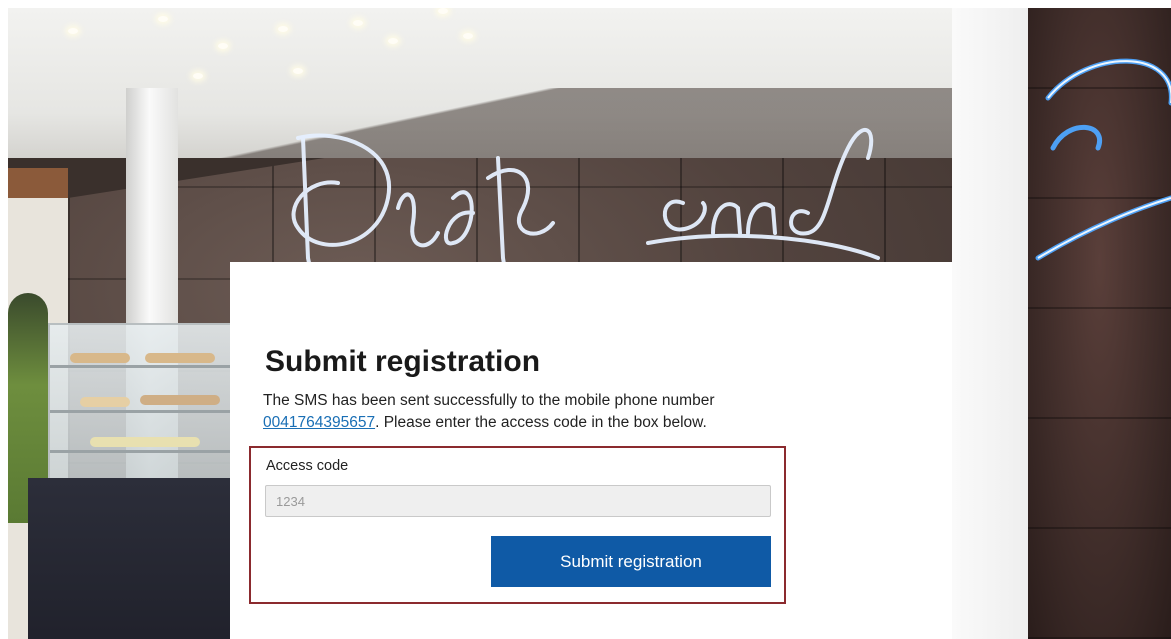 The image size is (1171, 639). Describe the element at coordinates (307, 466) in the screenshot. I see `access-code-label: Access code` at that location.